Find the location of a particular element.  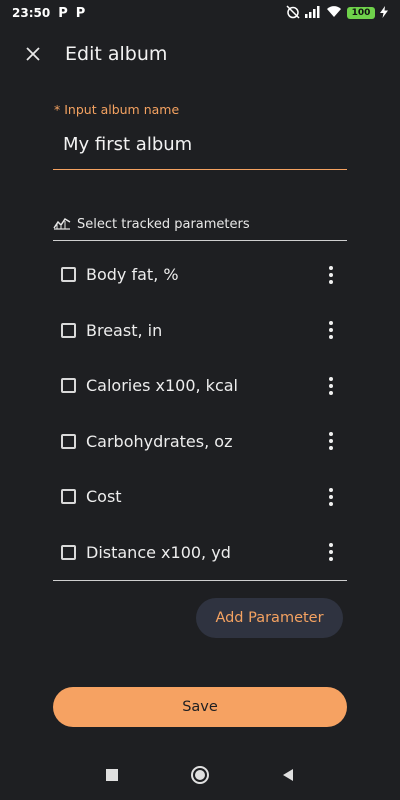

album-name-label: * Input album name is located at coordinates (117, 109).